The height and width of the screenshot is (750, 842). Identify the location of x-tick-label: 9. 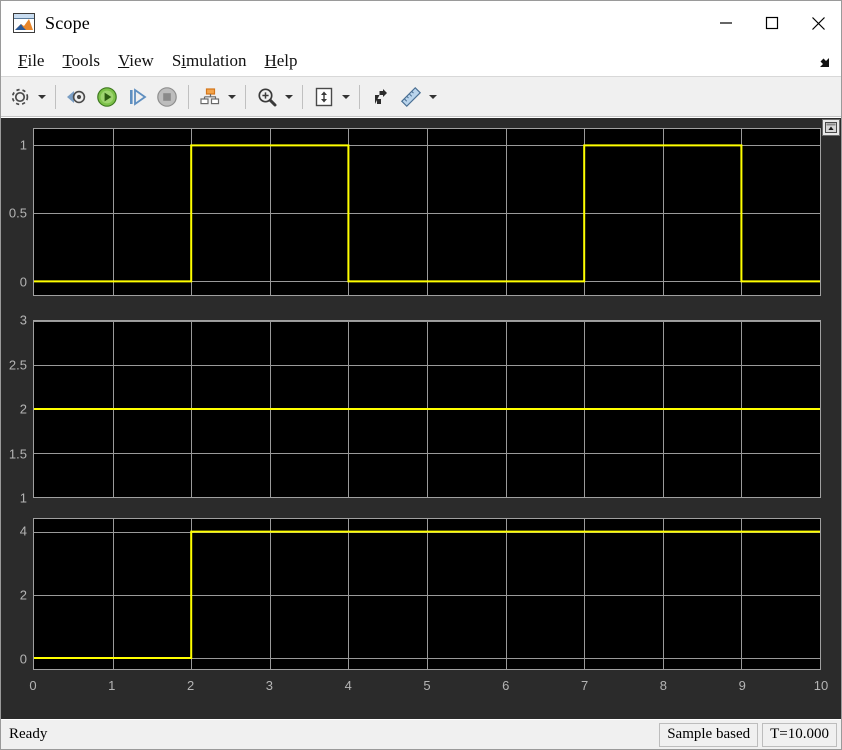
(742, 685).